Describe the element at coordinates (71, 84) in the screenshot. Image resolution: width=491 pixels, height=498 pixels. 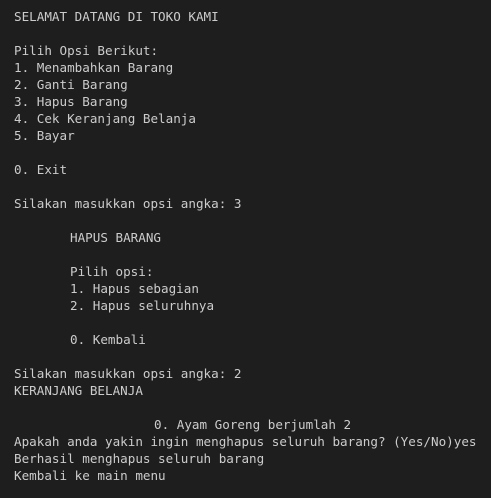
I see `menu-option-2: 2. Ganti Barang` at that location.